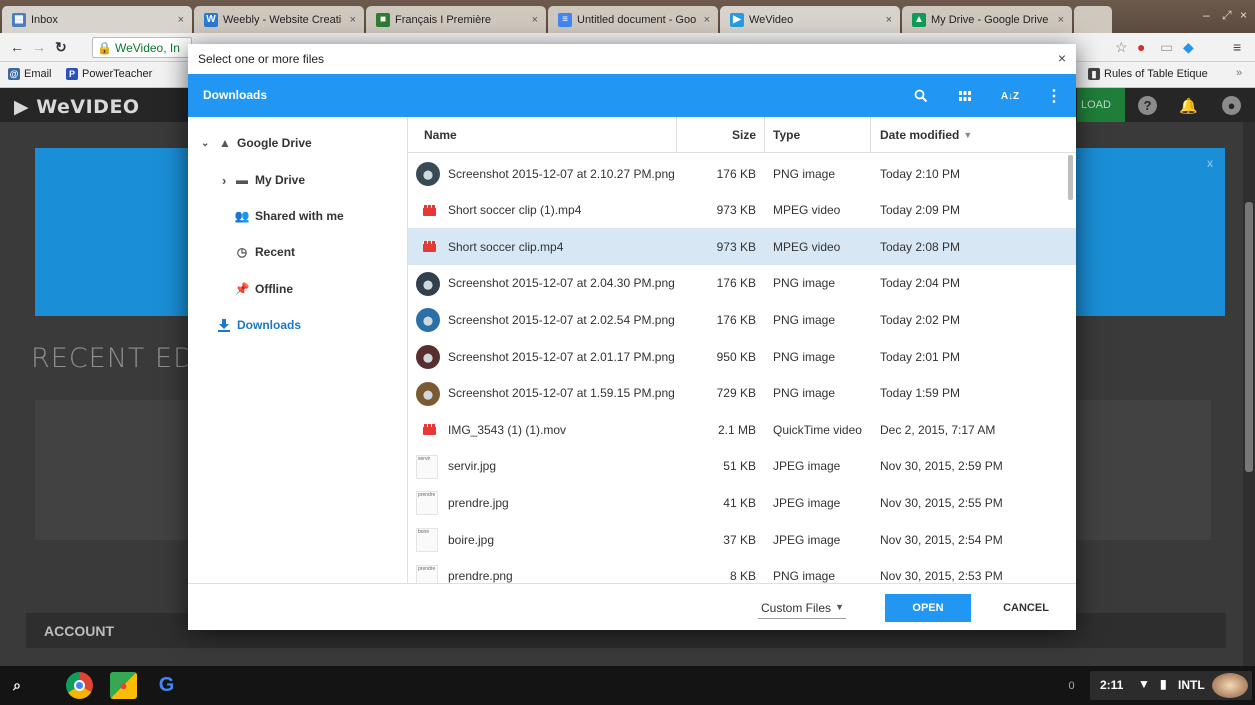 Image resolution: width=1255 pixels, height=705 pixels. I want to click on wevideo-logo: ▶ WeVIDEO, so click(77, 107).